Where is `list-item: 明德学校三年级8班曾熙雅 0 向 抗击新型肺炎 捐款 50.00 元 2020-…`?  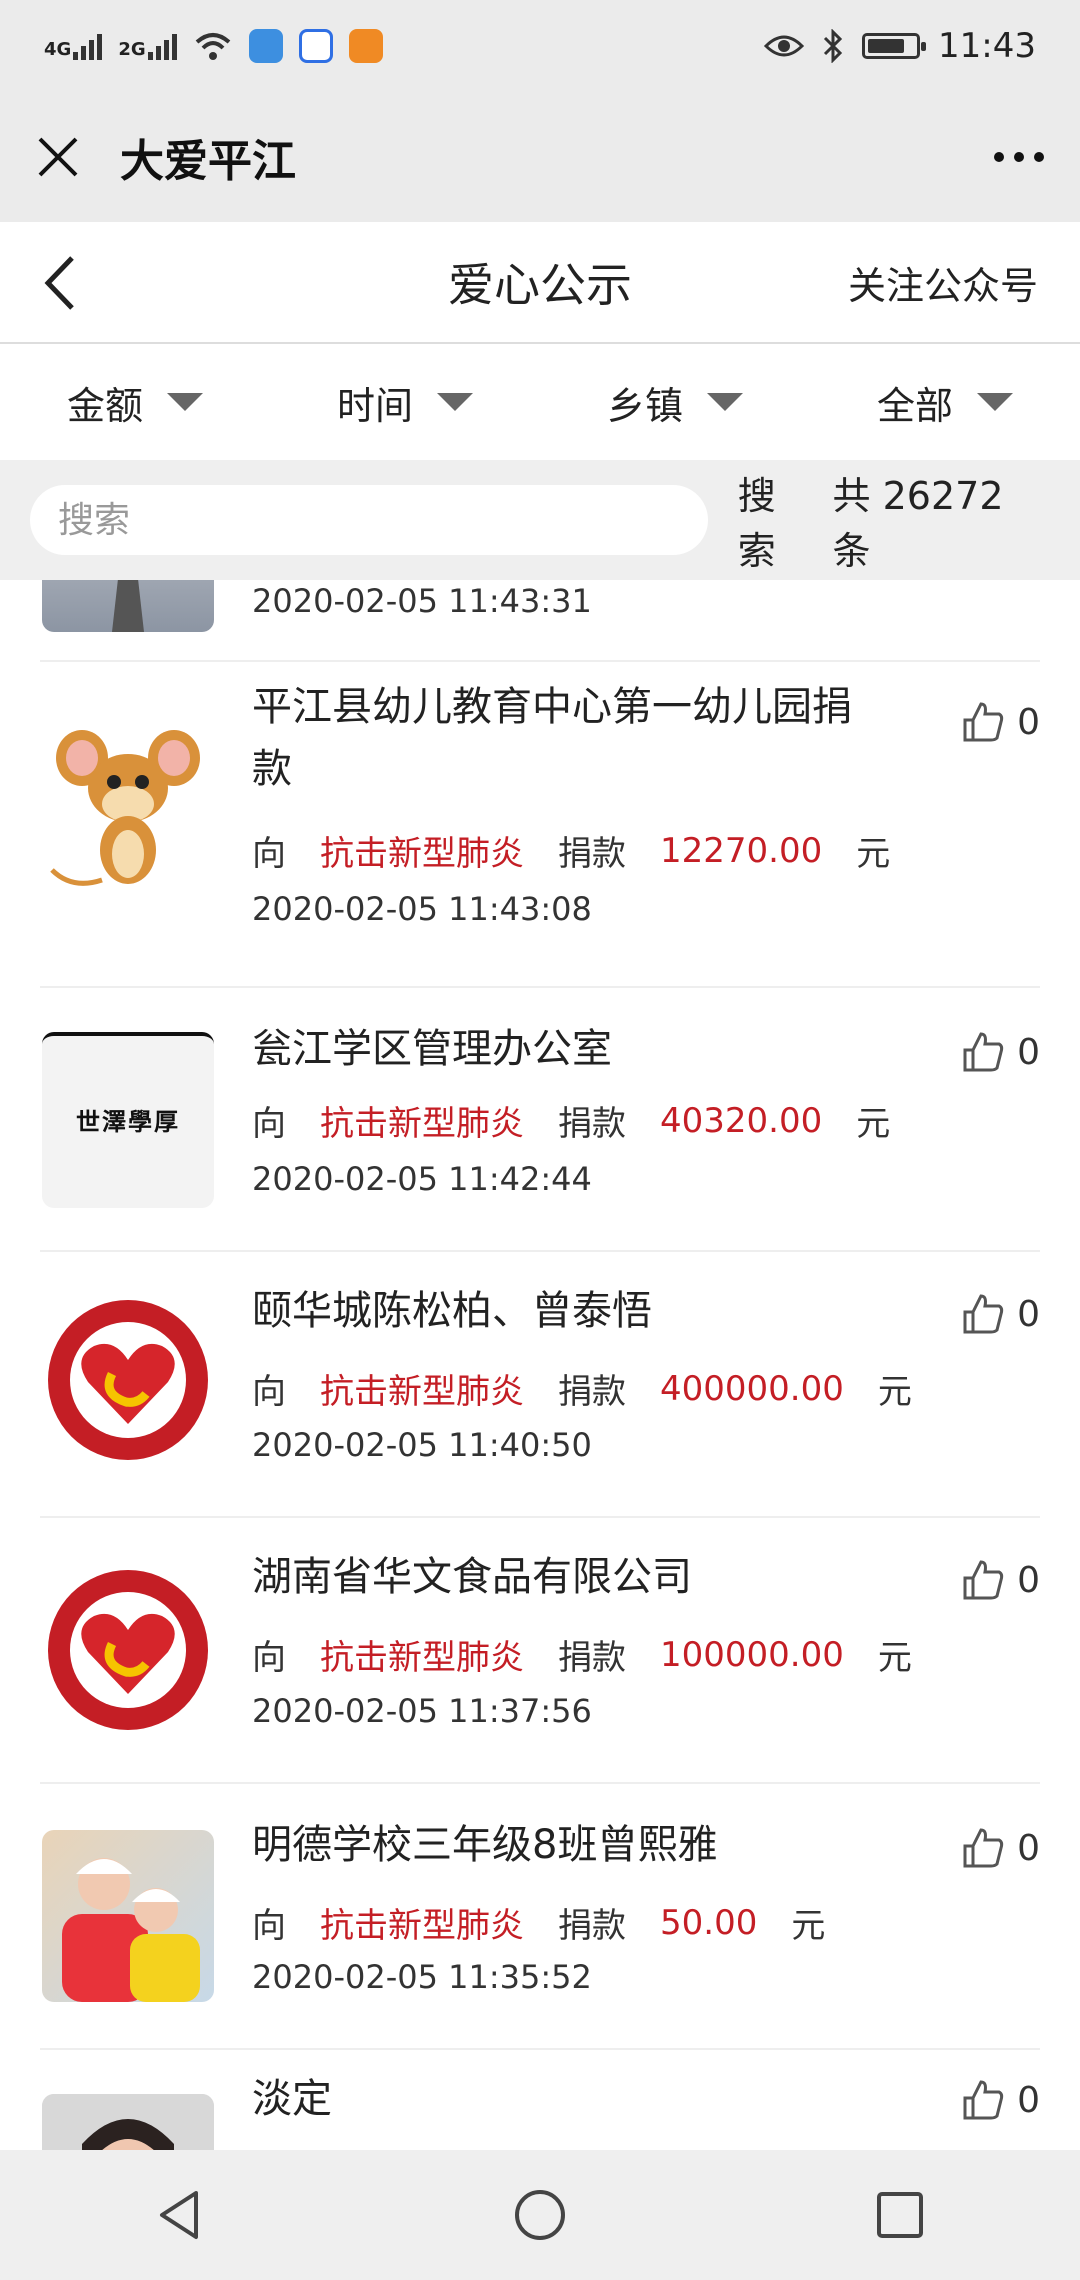 list-item: 明德学校三年级8班曾熙雅 0 向 抗击新型肺炎 捐款 50.00 元 2020-… is located at coordinates (540, 1916).